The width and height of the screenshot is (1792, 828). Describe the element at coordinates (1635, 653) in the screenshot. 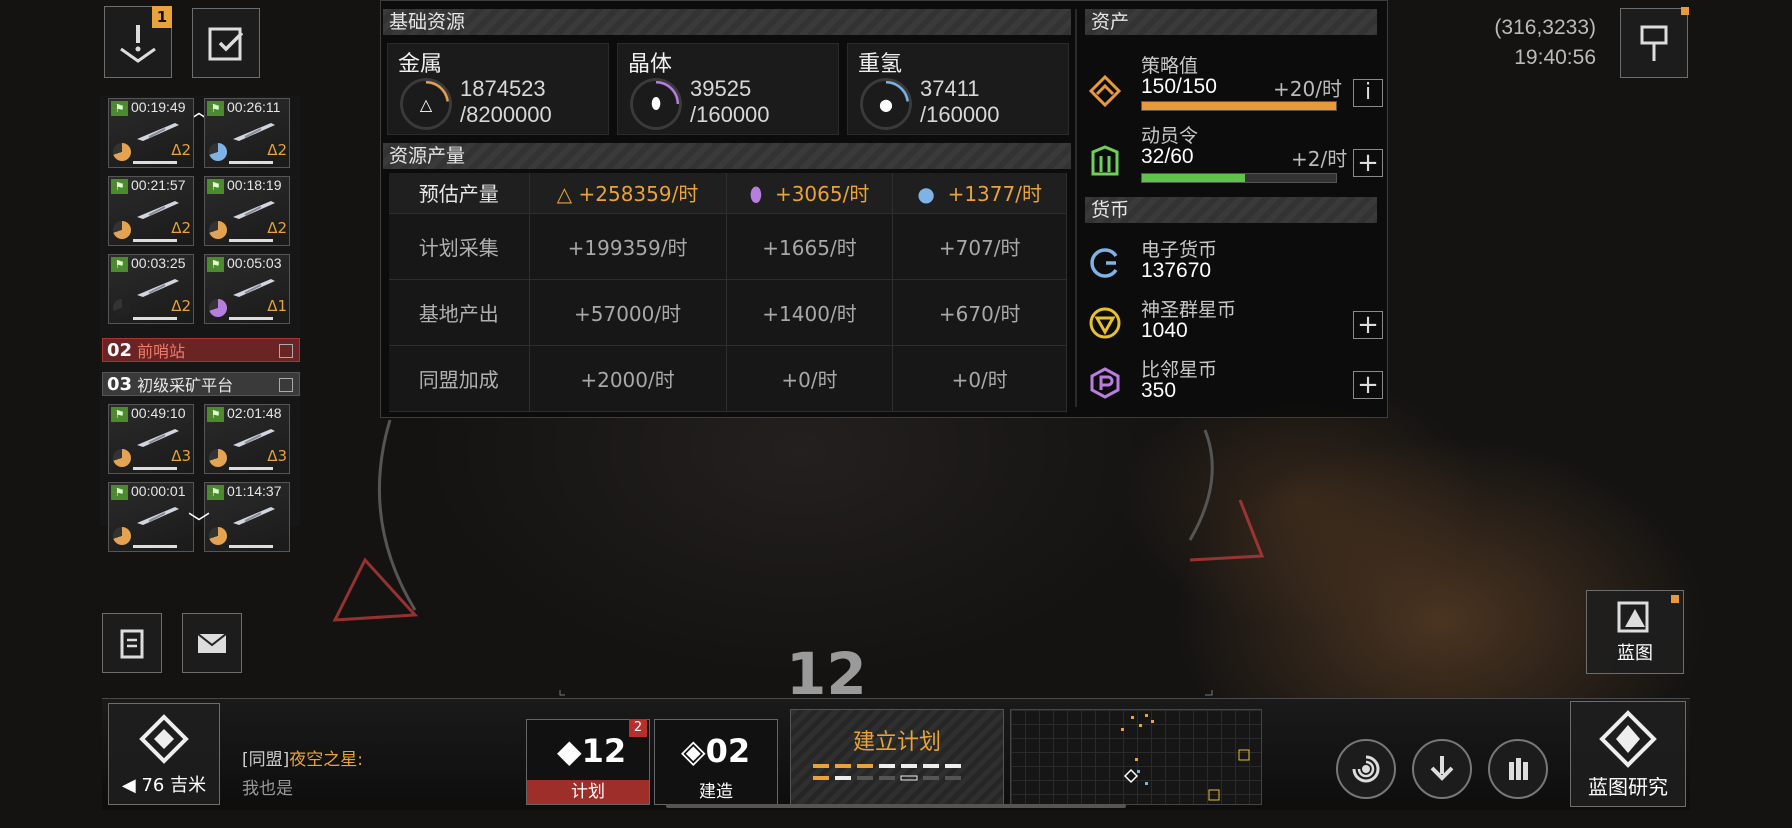

I see `blueprint-label: 蓝图` at that location.